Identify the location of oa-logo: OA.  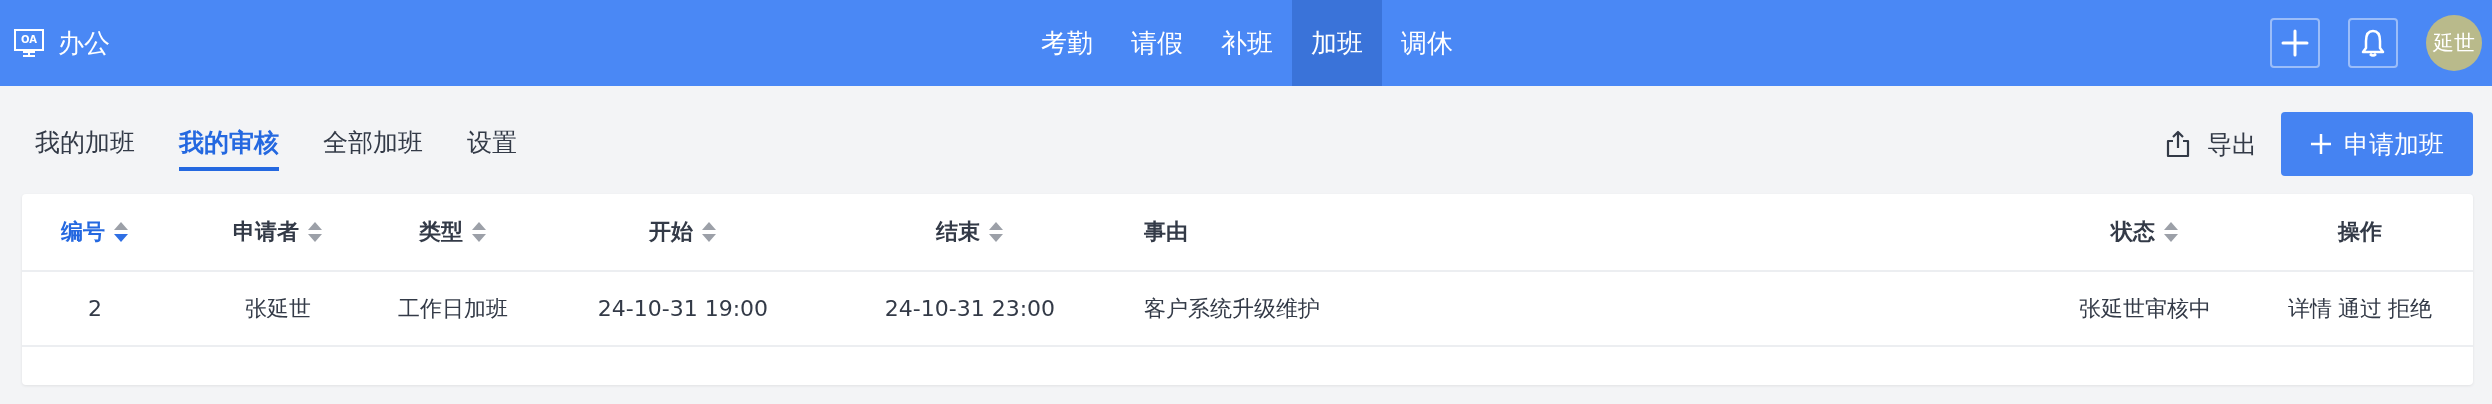
(29, 43).